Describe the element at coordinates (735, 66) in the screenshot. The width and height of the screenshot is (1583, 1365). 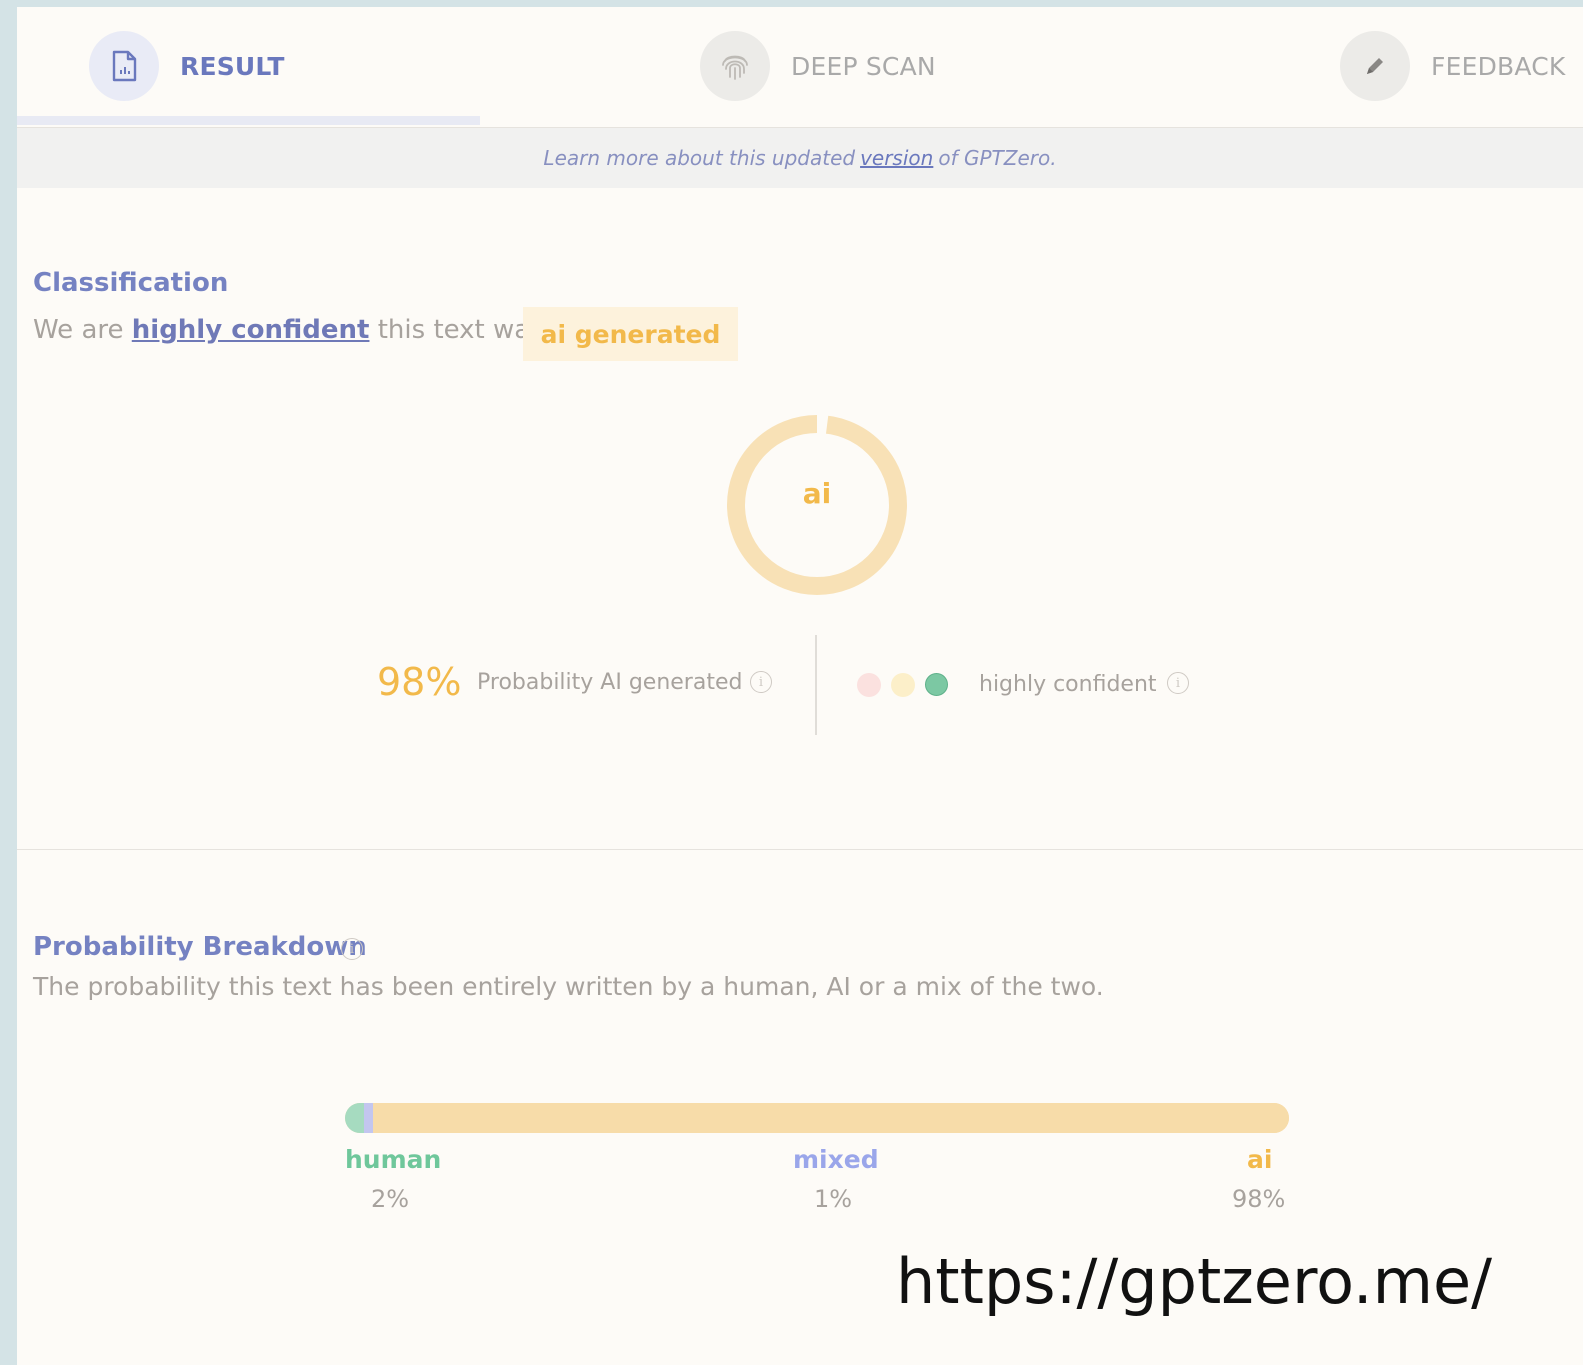
I see `fingerprint-icon` at that location.